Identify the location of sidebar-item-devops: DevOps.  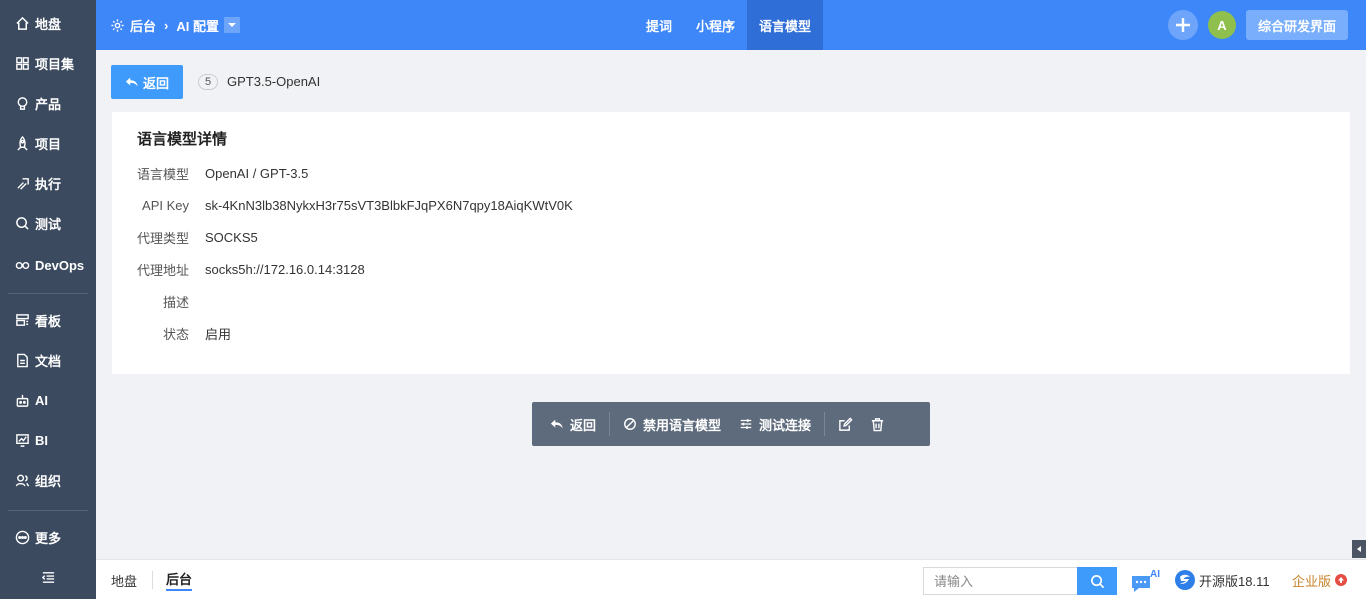
(48, 265).